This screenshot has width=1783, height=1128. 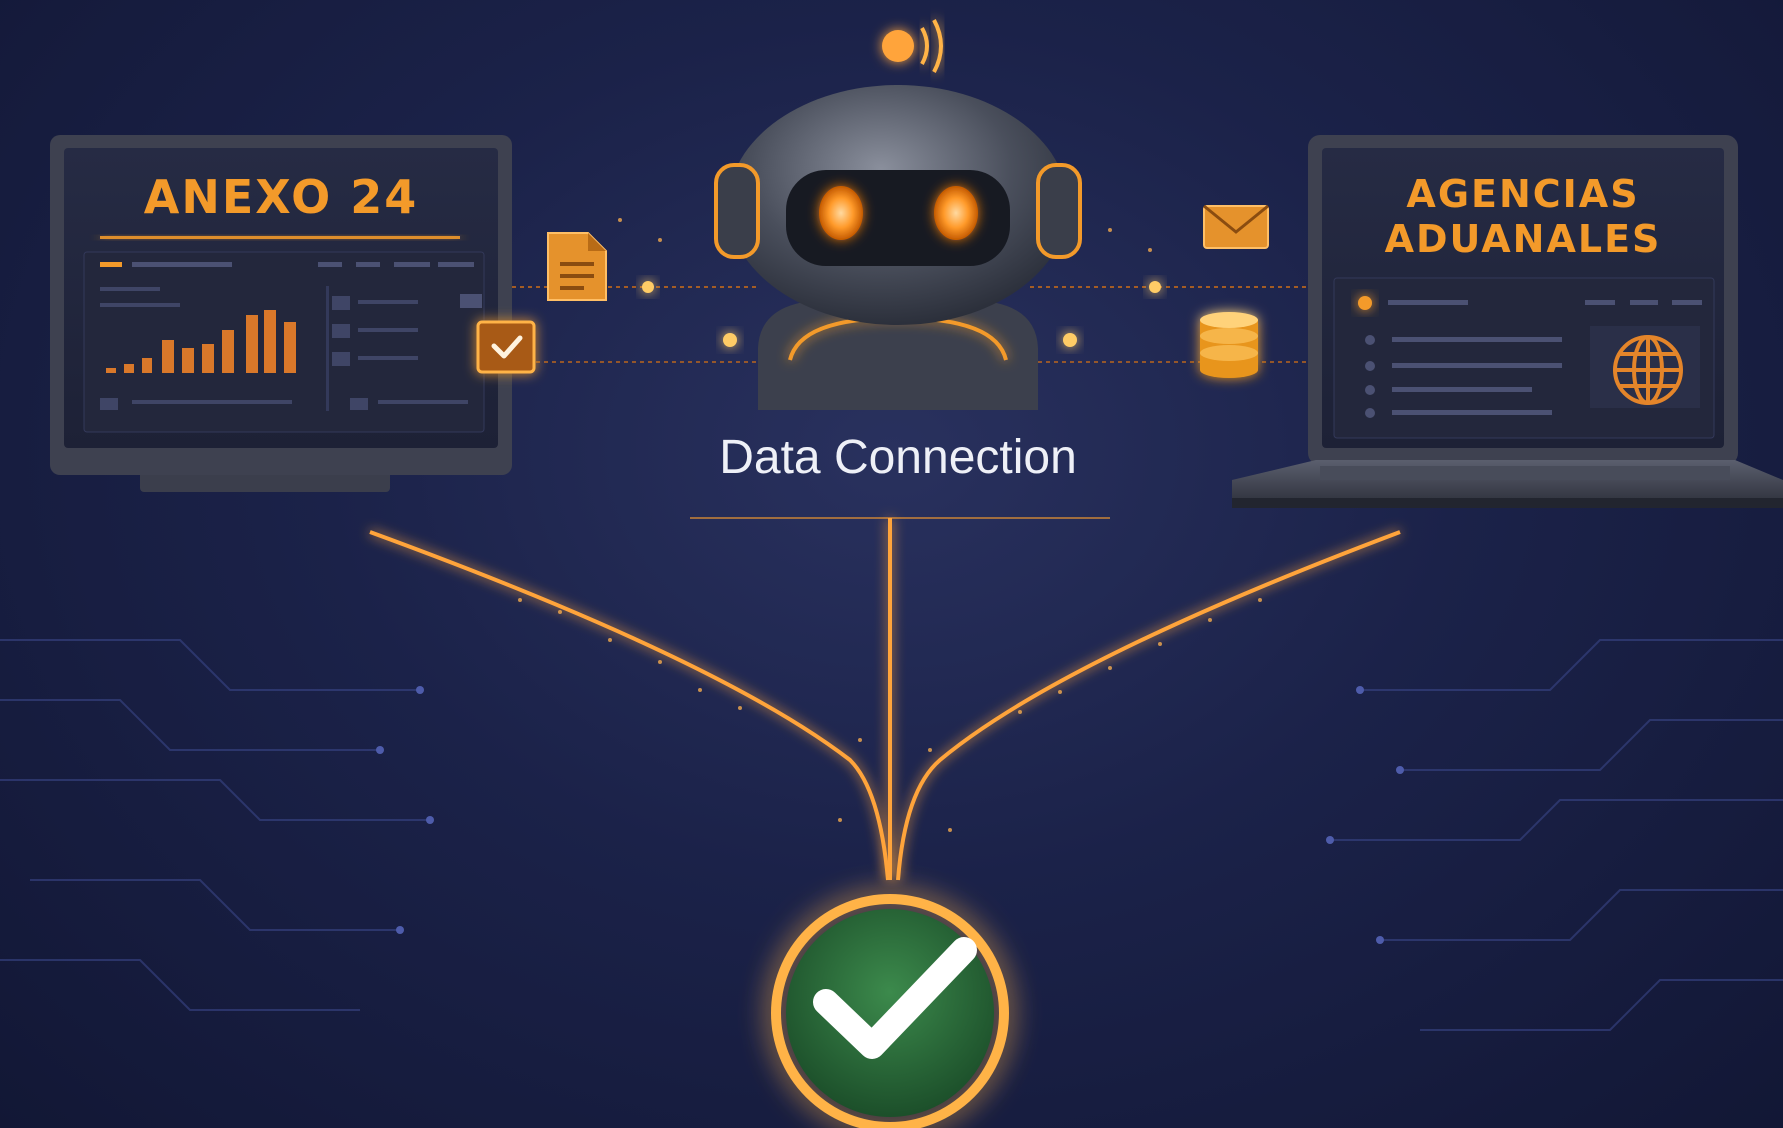 I want to click on data-connection-caption: Data Connection, so click(x=898, y=457).